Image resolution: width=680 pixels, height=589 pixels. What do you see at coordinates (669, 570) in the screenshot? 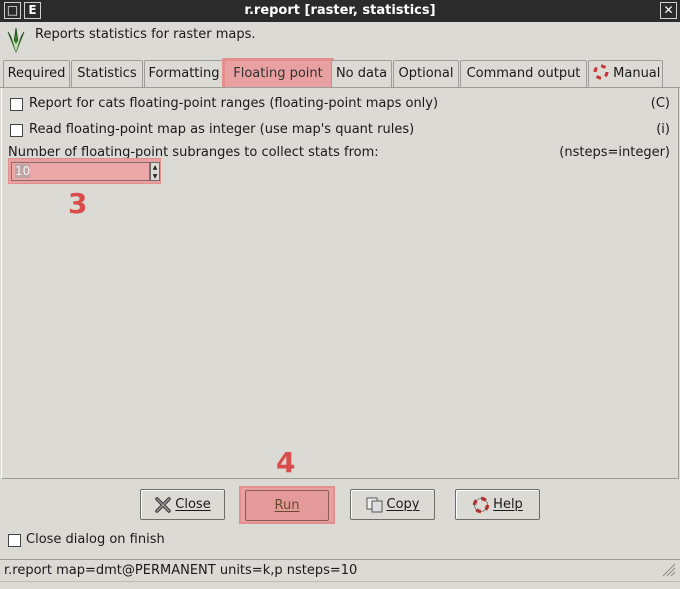
I see `resize-grip-icon` at bounding box center [669, 570].